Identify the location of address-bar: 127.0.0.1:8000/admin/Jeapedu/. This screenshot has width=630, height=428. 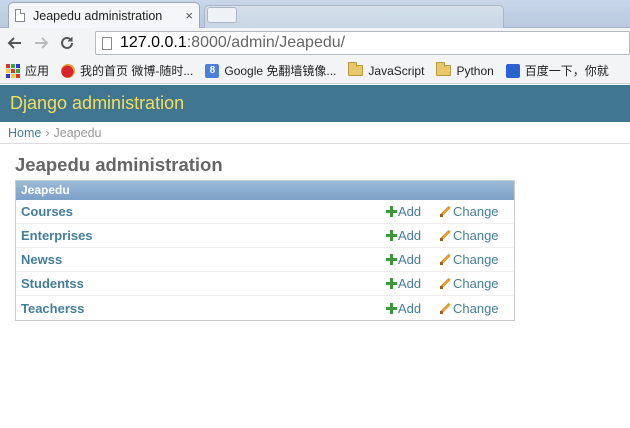
(362, 43).